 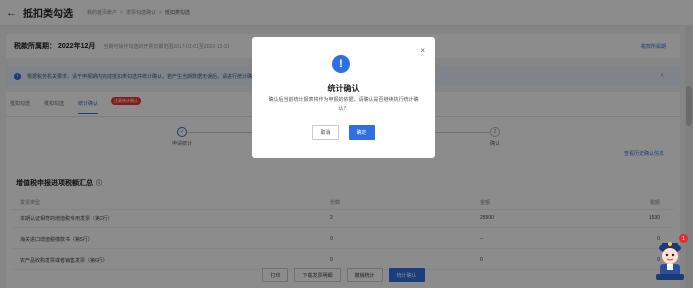 What do you see at coordinates (670, 258) in the screenshot?
I see `assistant-mascot: 1` at bounding box center [670, 258].